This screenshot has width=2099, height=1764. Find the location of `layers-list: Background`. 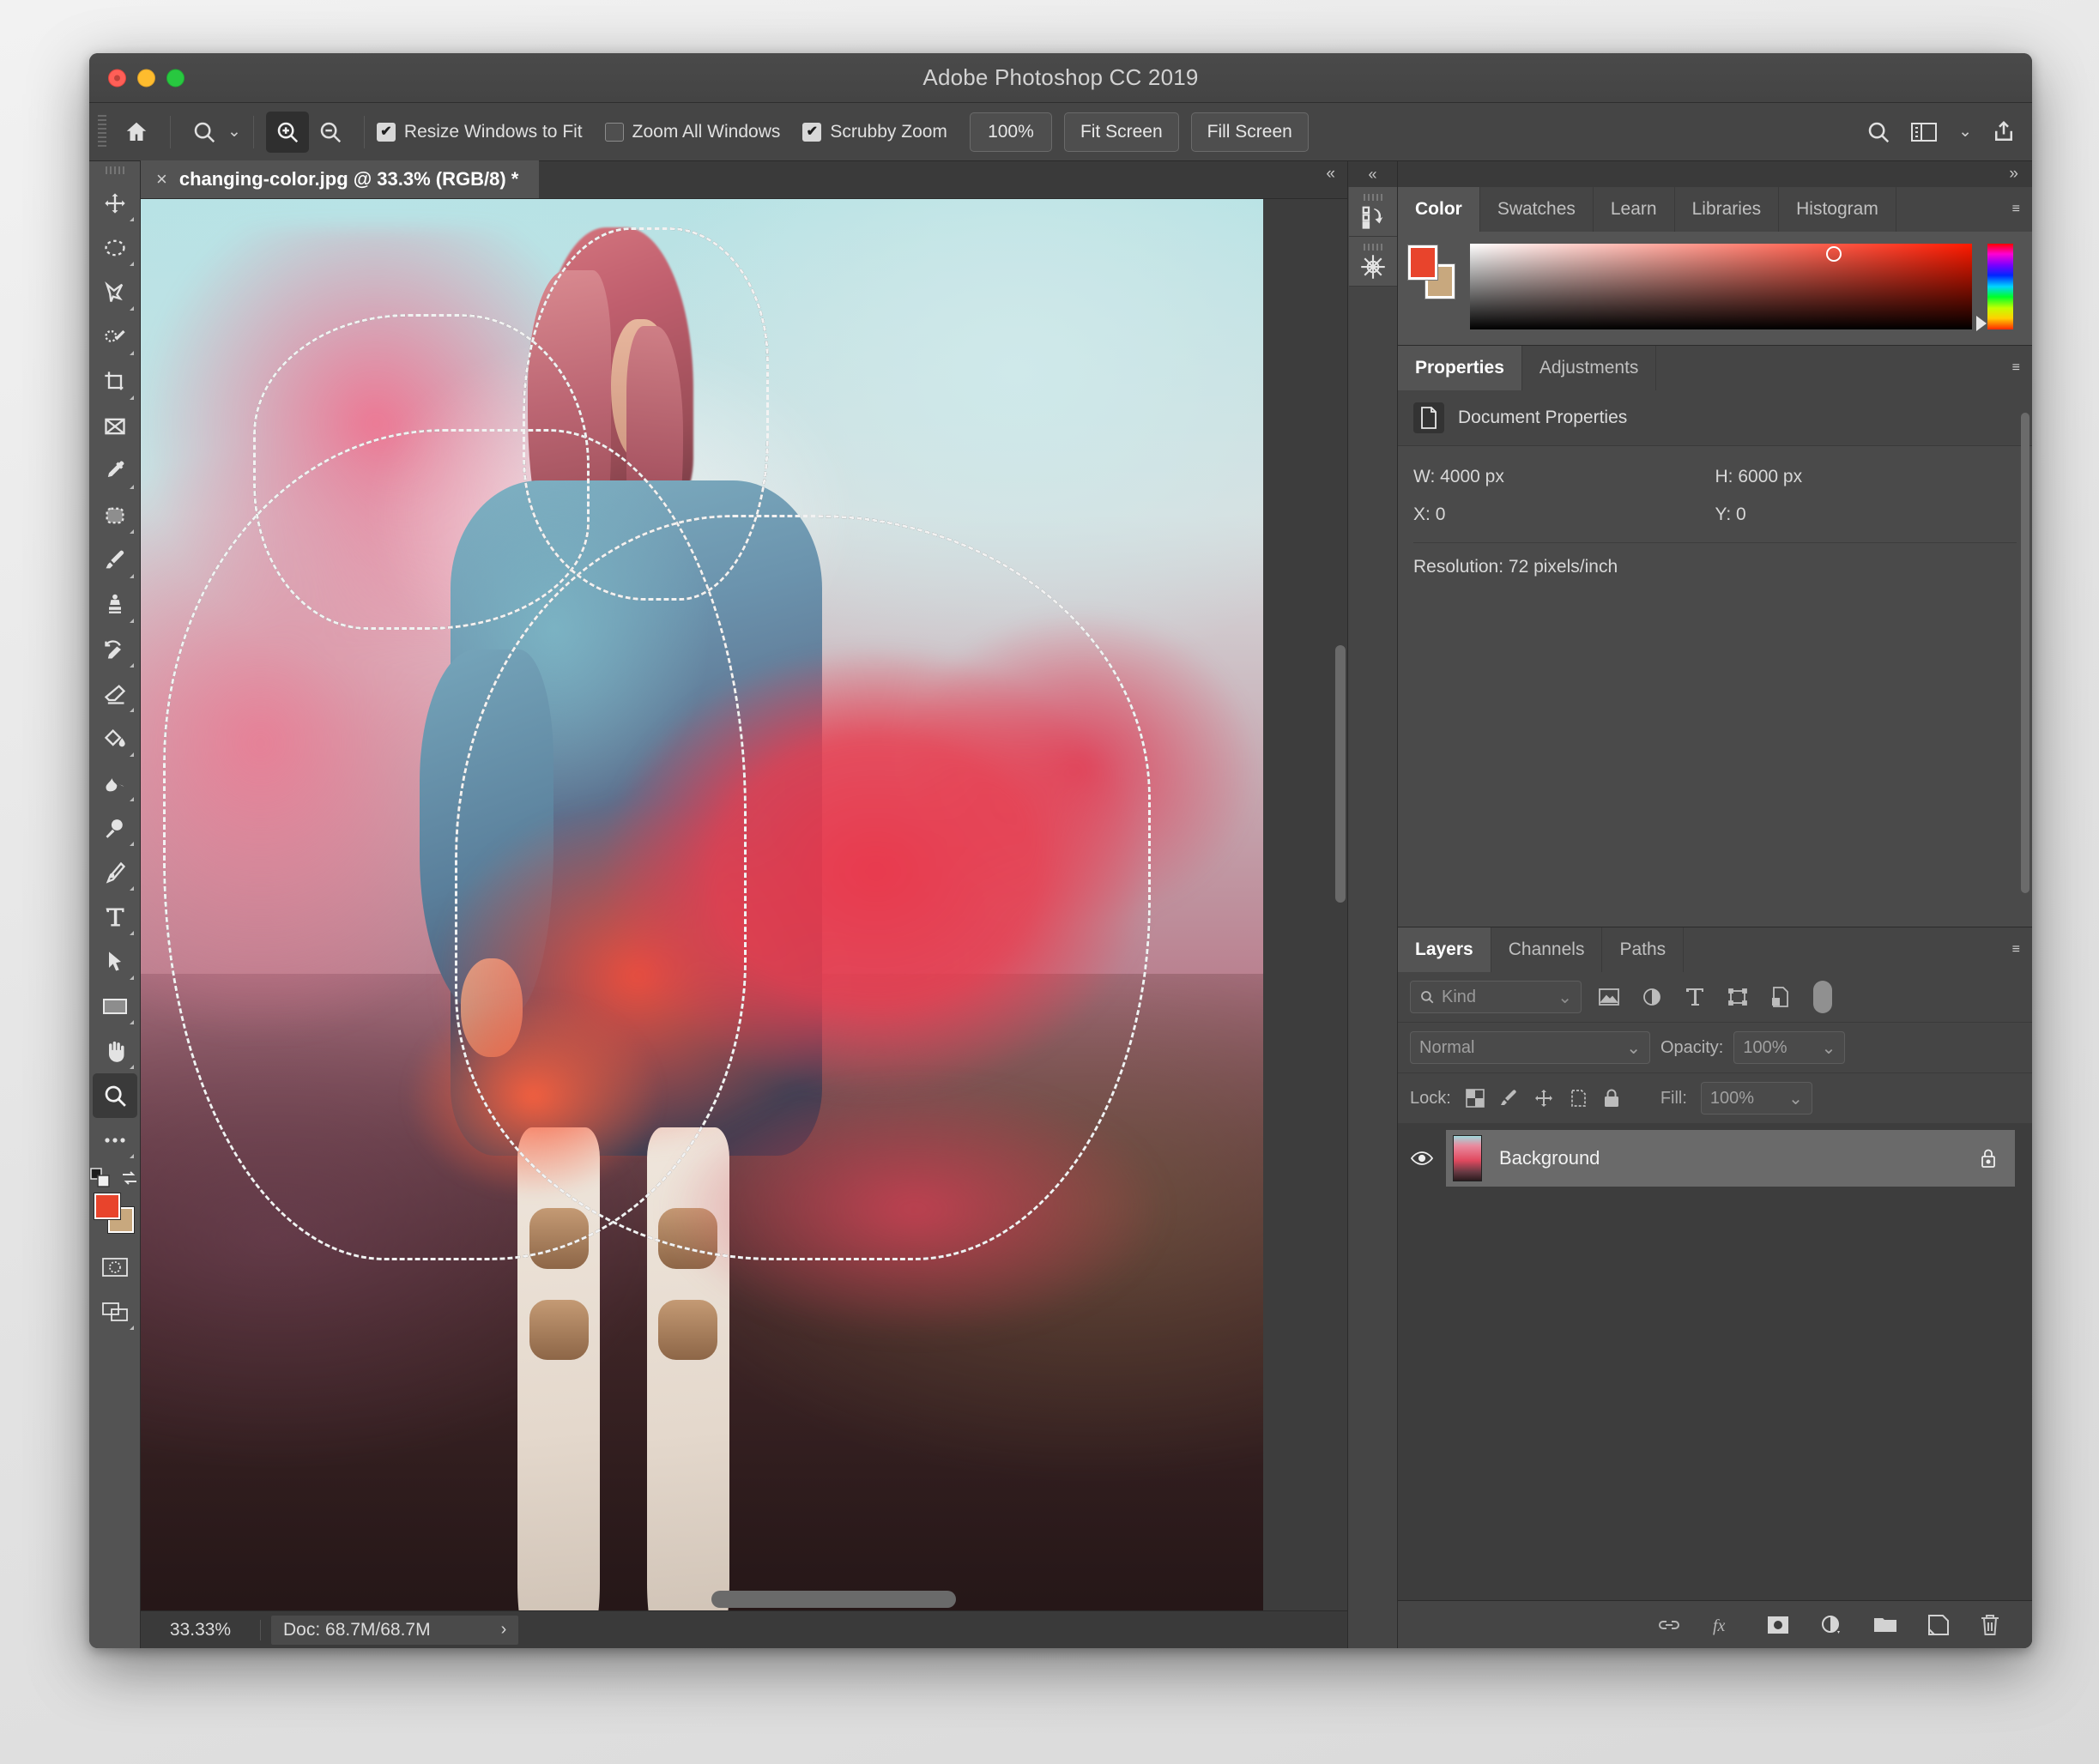

layers-list: Background is located at coordinates (1715, 1362).